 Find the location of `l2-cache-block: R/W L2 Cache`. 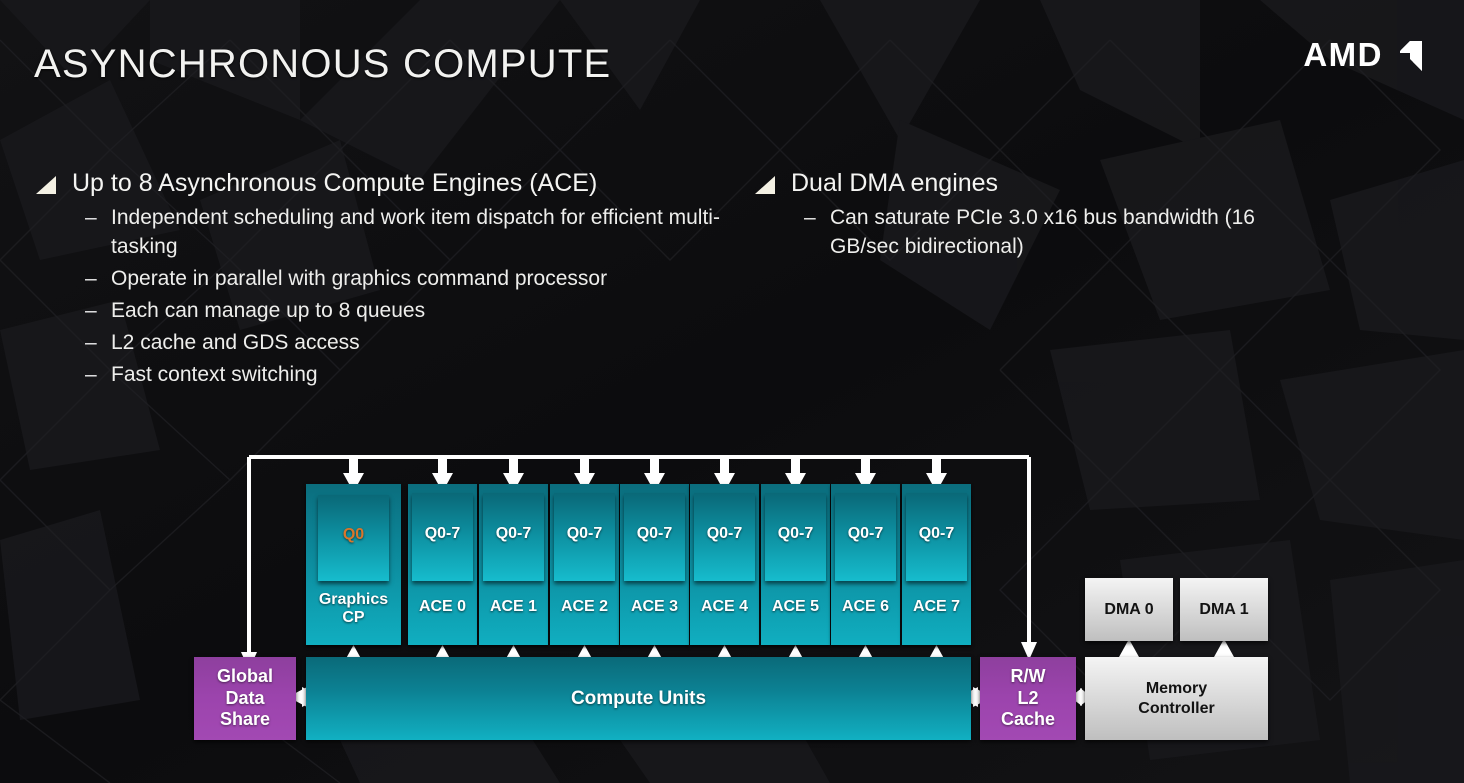

l2-cache-block: R/W L2 Cache is located at coordinates (1028, 698).